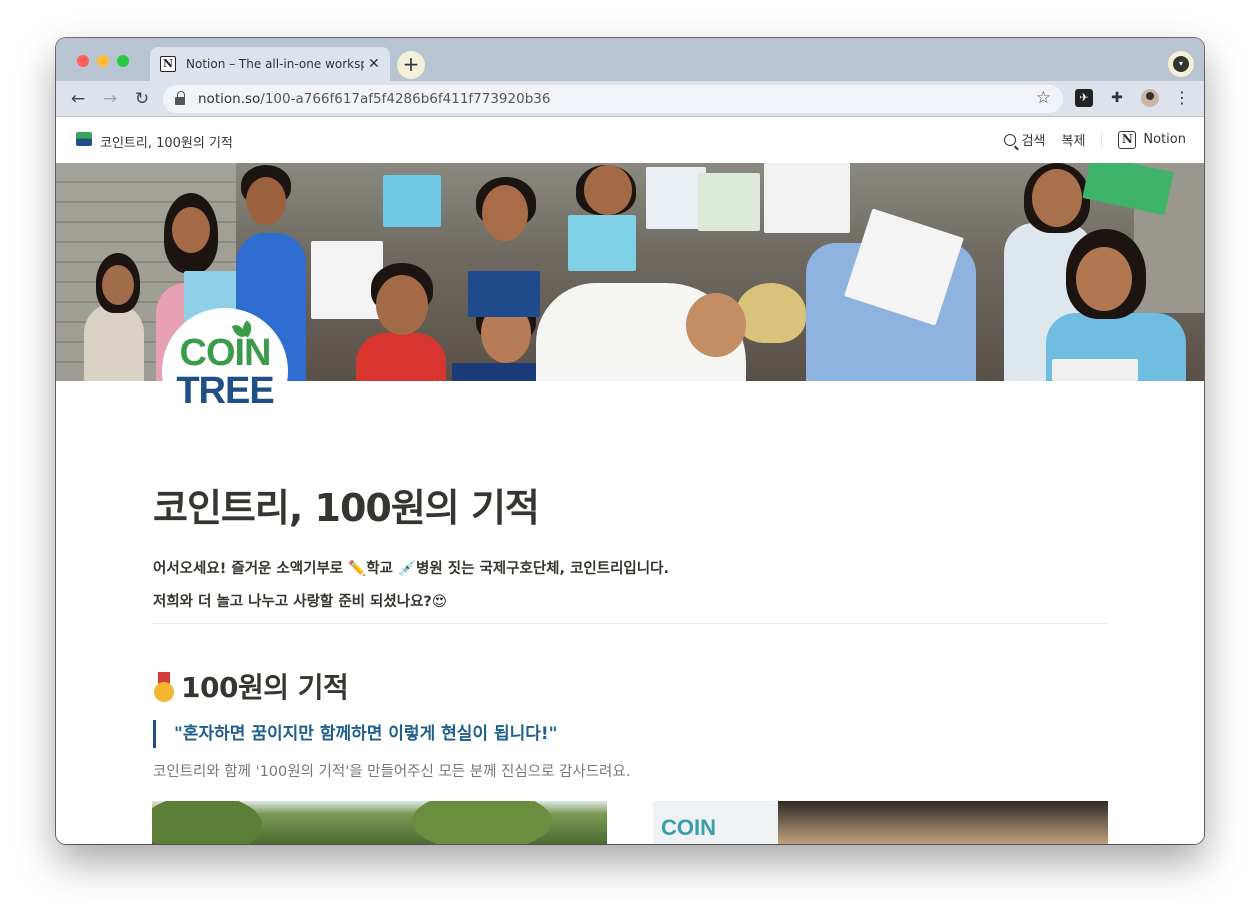 The height and width of the screenshot is (918, 1260). What do you see at coordinates (164, 687) in the screenshot?
I see `medal-icon` at bounding box center [164, 687].